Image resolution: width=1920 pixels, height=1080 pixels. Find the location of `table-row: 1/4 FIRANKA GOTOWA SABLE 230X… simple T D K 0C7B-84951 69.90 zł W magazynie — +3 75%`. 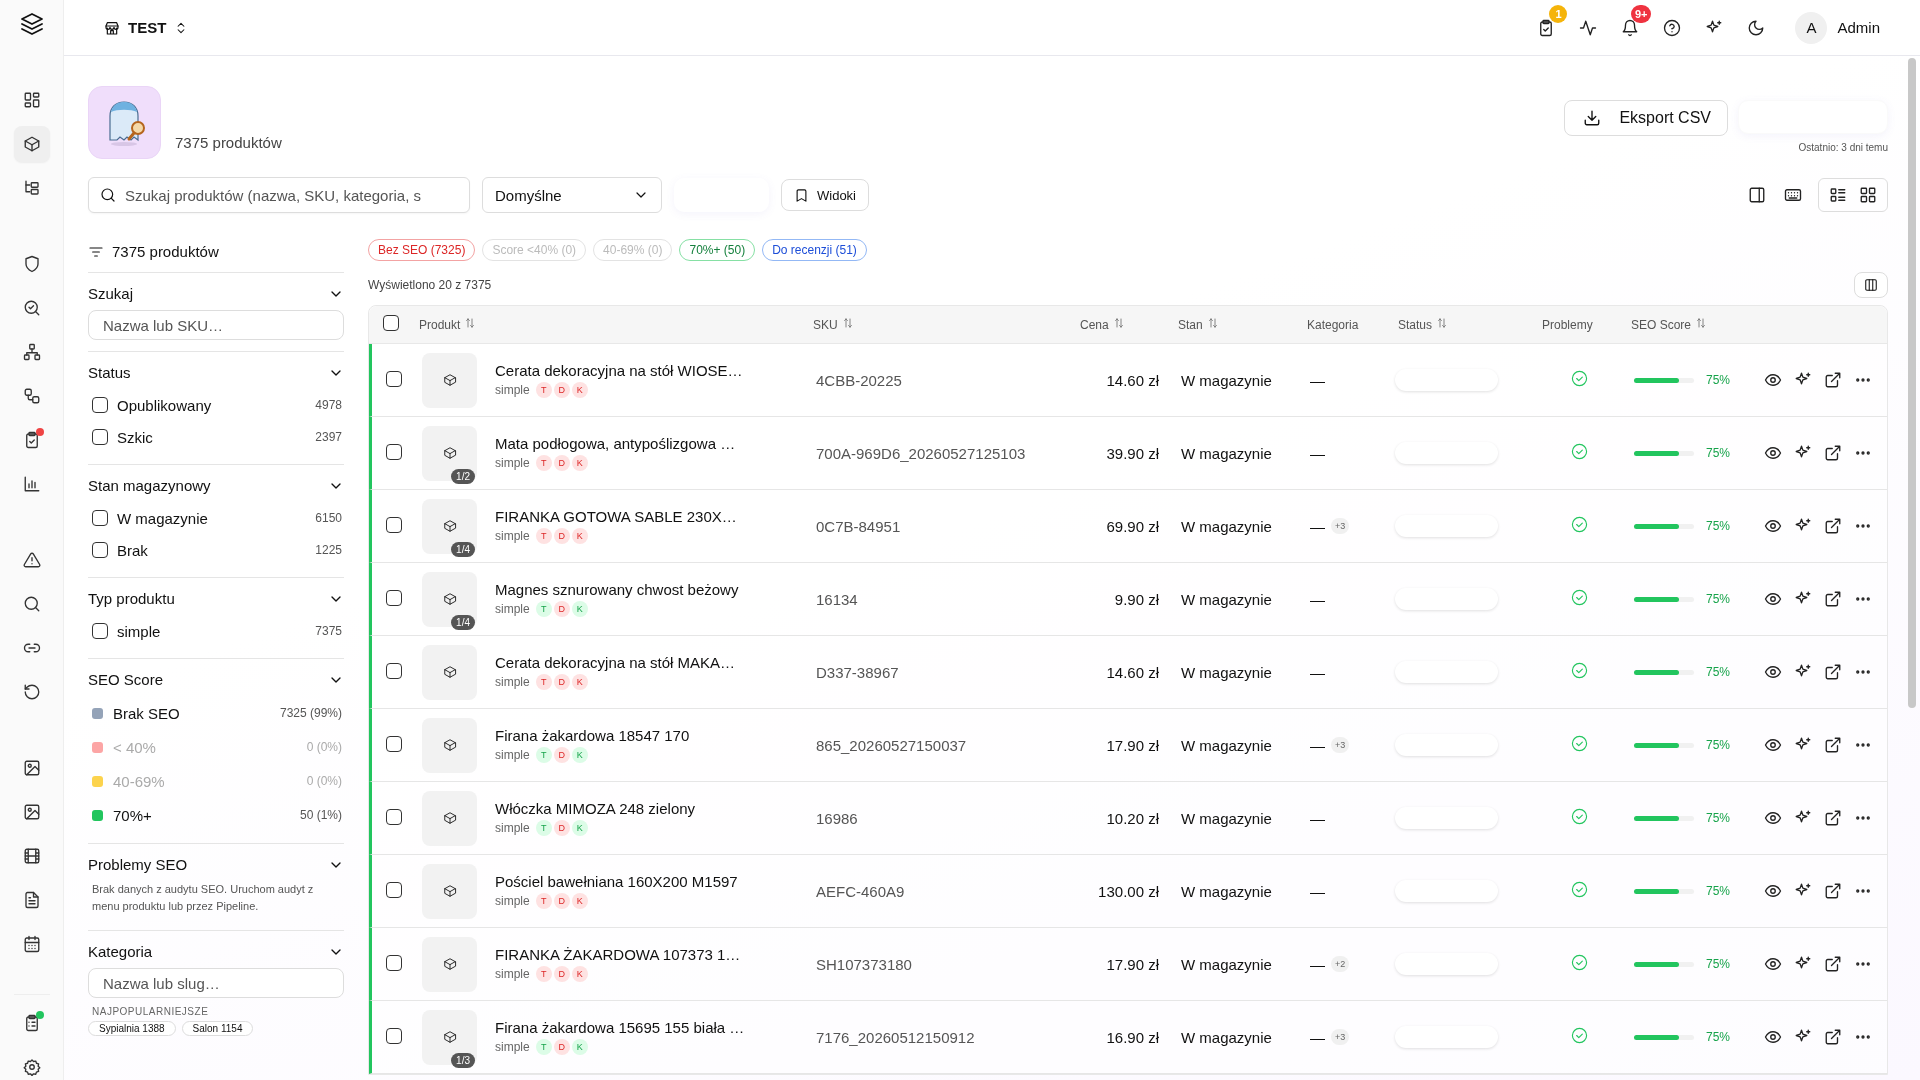

table-row: 1/4 FIRANKA GOTOWA SABLE 230X… simple T D K 0C7B-84951 69.90 zł W magazynie — +3 75% is located at coordinates (1128, 526).